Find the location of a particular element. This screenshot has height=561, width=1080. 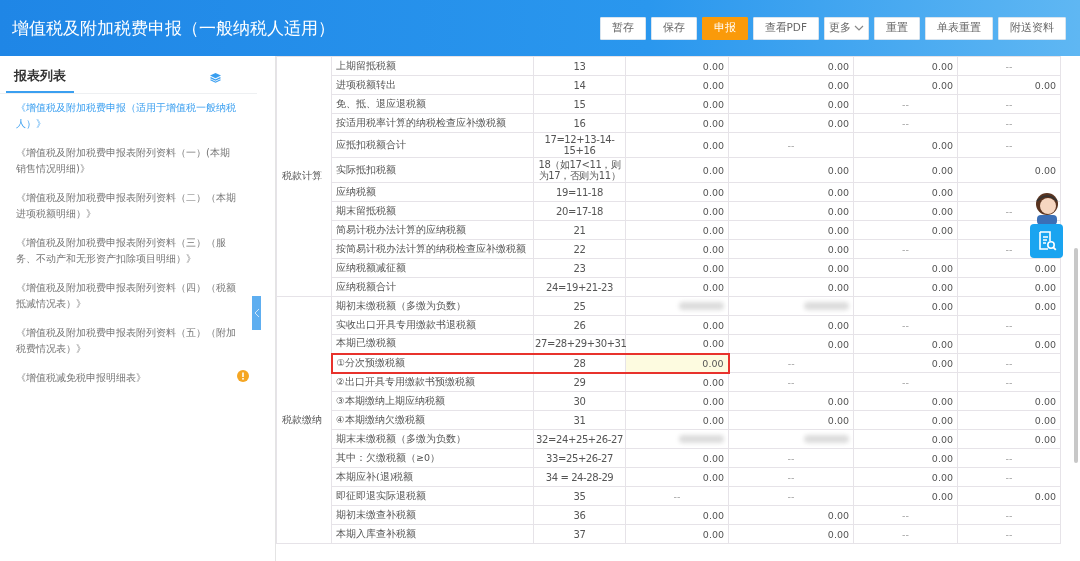

sidebar-item: 《增值税及附加税费申报表附列资料（四）（税额抵减情况表）》 is located at coordinates (126, 296).